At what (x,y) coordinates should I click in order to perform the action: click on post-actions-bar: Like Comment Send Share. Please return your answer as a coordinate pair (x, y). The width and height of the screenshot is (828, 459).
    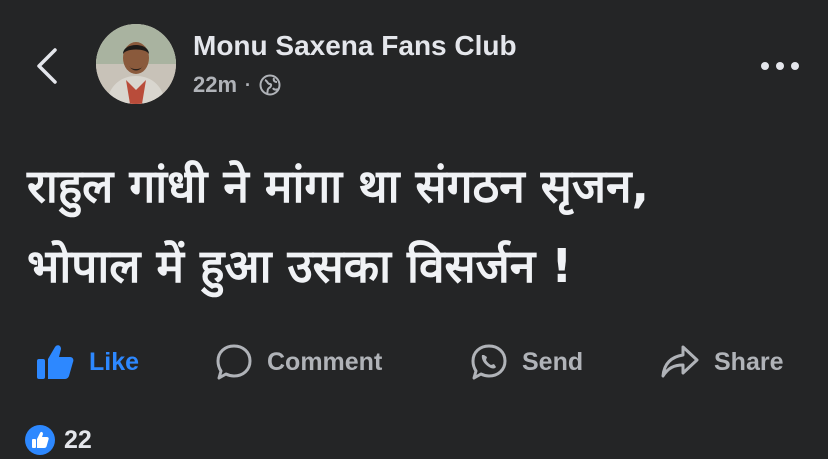
    Looking at the image, I should click on (414, 362).